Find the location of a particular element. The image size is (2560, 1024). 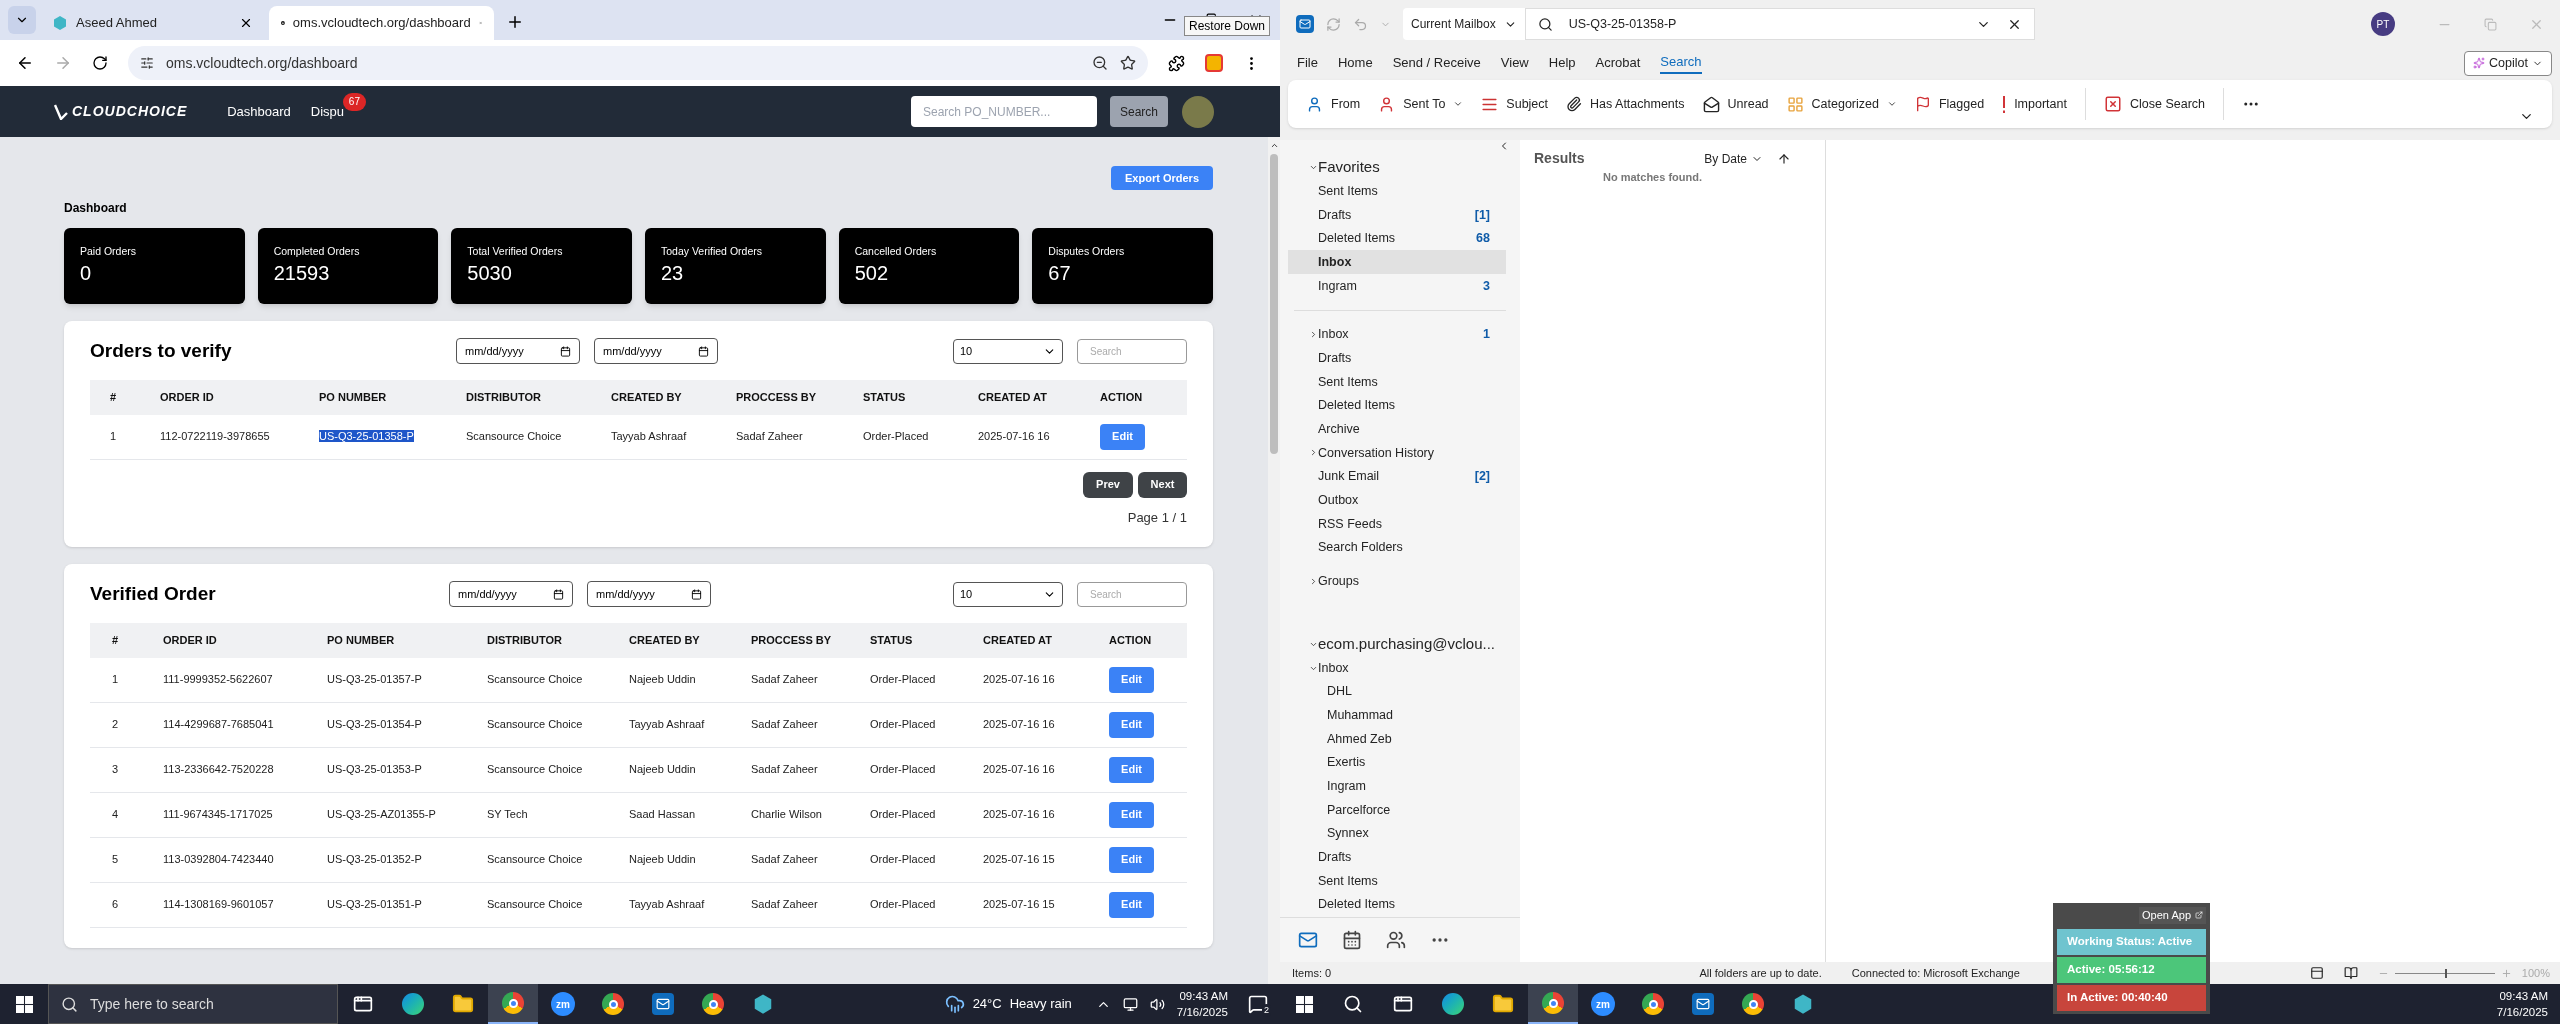

stat-value: 502 is located at coordinates (872, 273).